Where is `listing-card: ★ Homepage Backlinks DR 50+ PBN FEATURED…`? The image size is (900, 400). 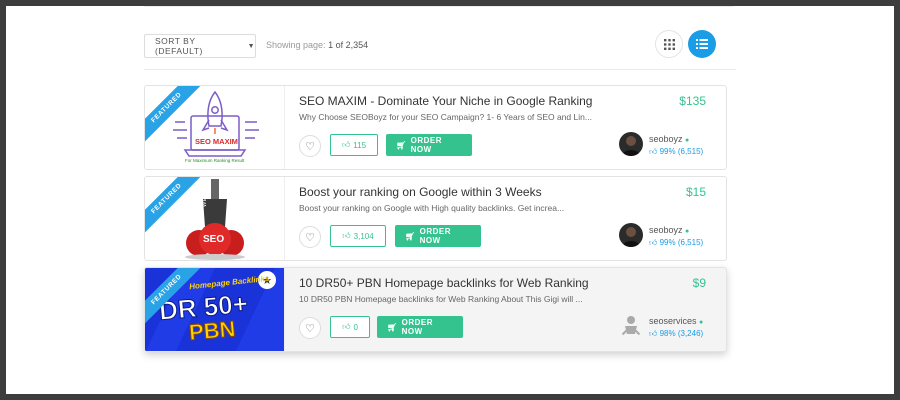
listing-card: ★ Homepage Backlinks DR 50+ PBN FEATURED… is located at coordinates (435, 309).